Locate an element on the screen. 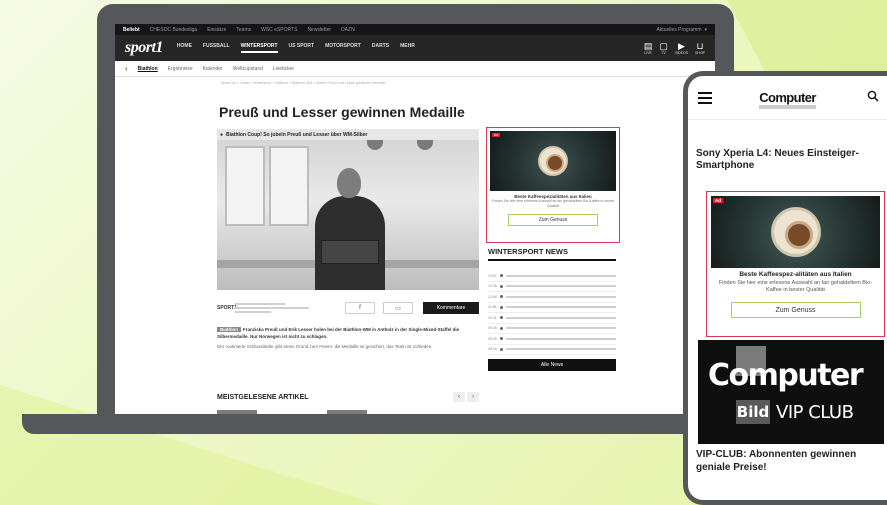 This screenshot has height=505, width=887. subnav-item: Liveticker is located at coordinates (283, 69).